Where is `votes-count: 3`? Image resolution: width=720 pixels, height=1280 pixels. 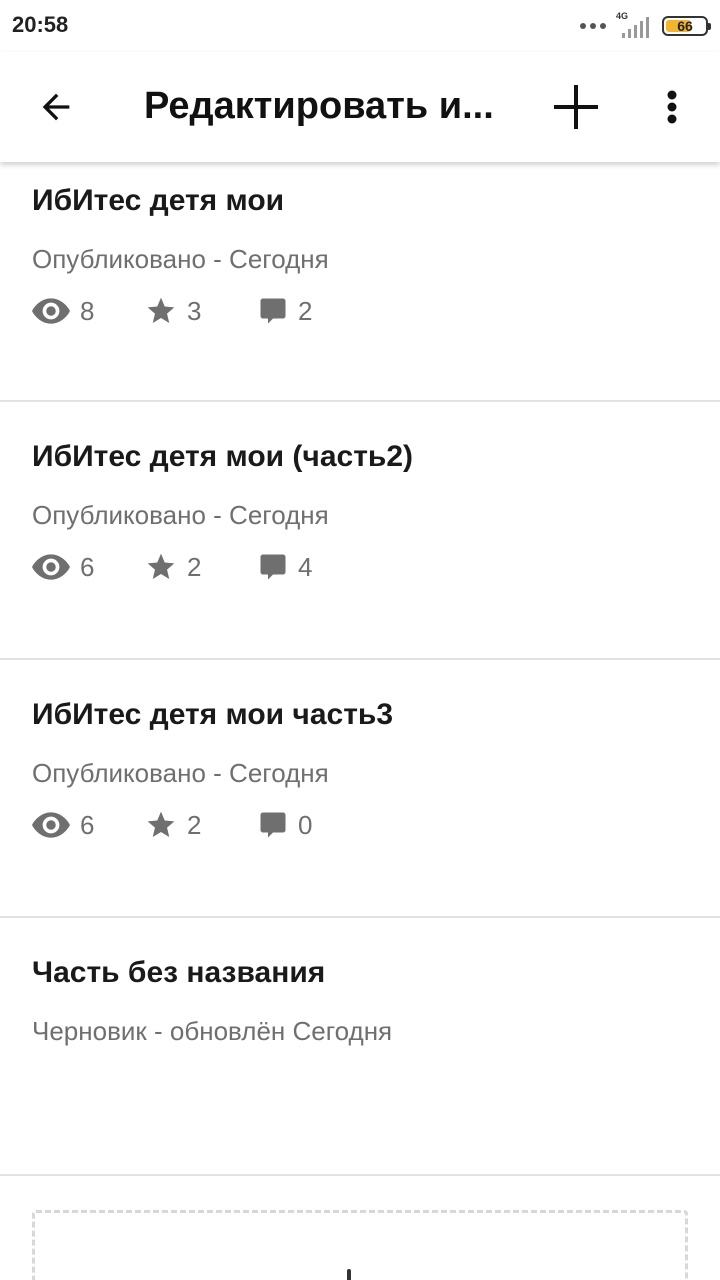
votes-count: 3 is located at coordinates (194, 310).